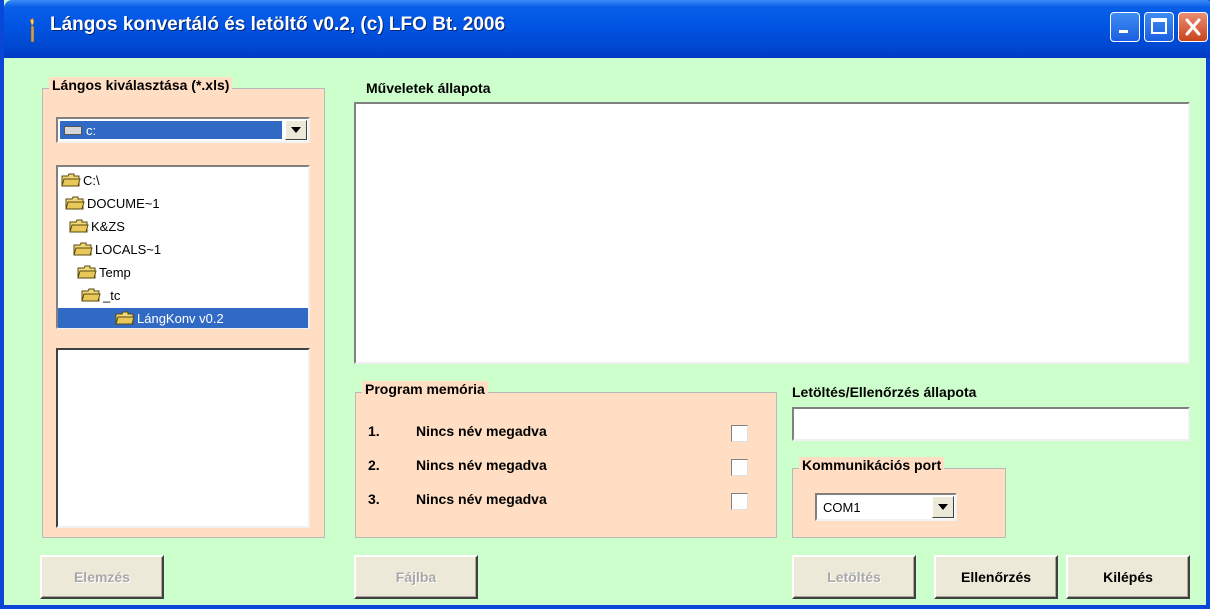 This screenshot has width=1210, height=609. What do you see at coordinates (91, 180) in the screenshot?
I see `folder-tree-label: C:\` at bounding box center [91, 180].